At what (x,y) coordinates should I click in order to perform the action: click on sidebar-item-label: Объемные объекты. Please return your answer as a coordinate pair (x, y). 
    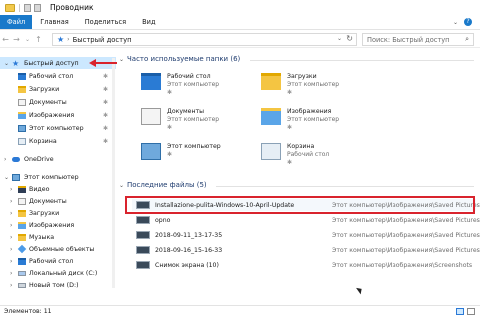
    Looking at the image, I should click on (62, 249).